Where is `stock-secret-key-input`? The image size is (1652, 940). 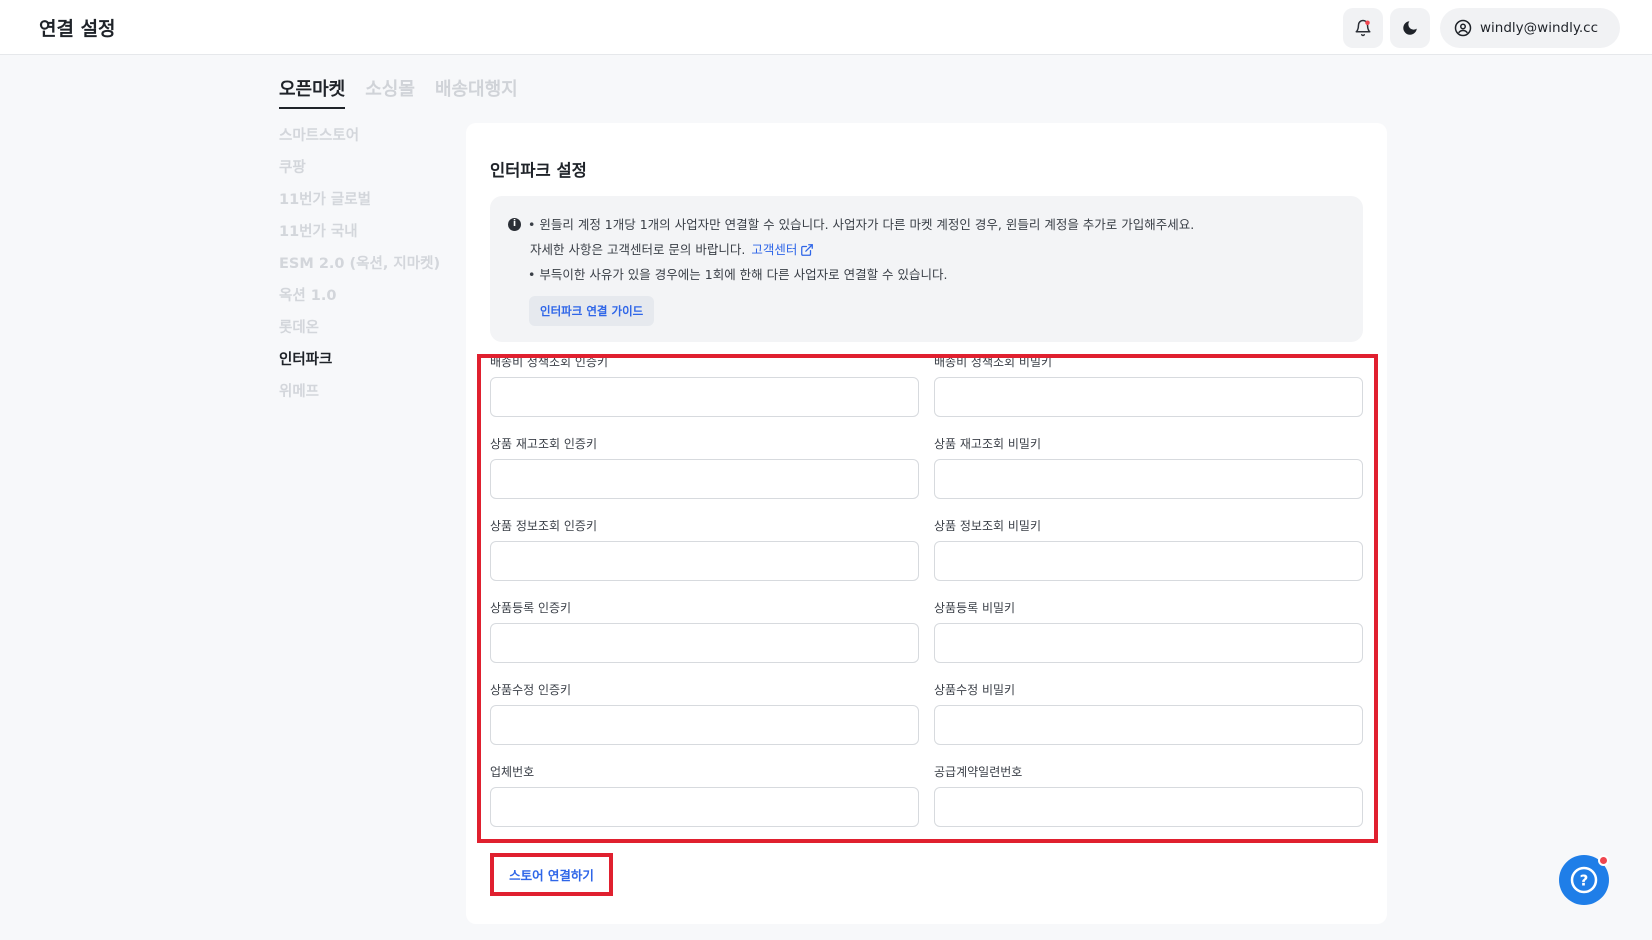 stock-secret-key-input is located at coordinates (1148, 479).